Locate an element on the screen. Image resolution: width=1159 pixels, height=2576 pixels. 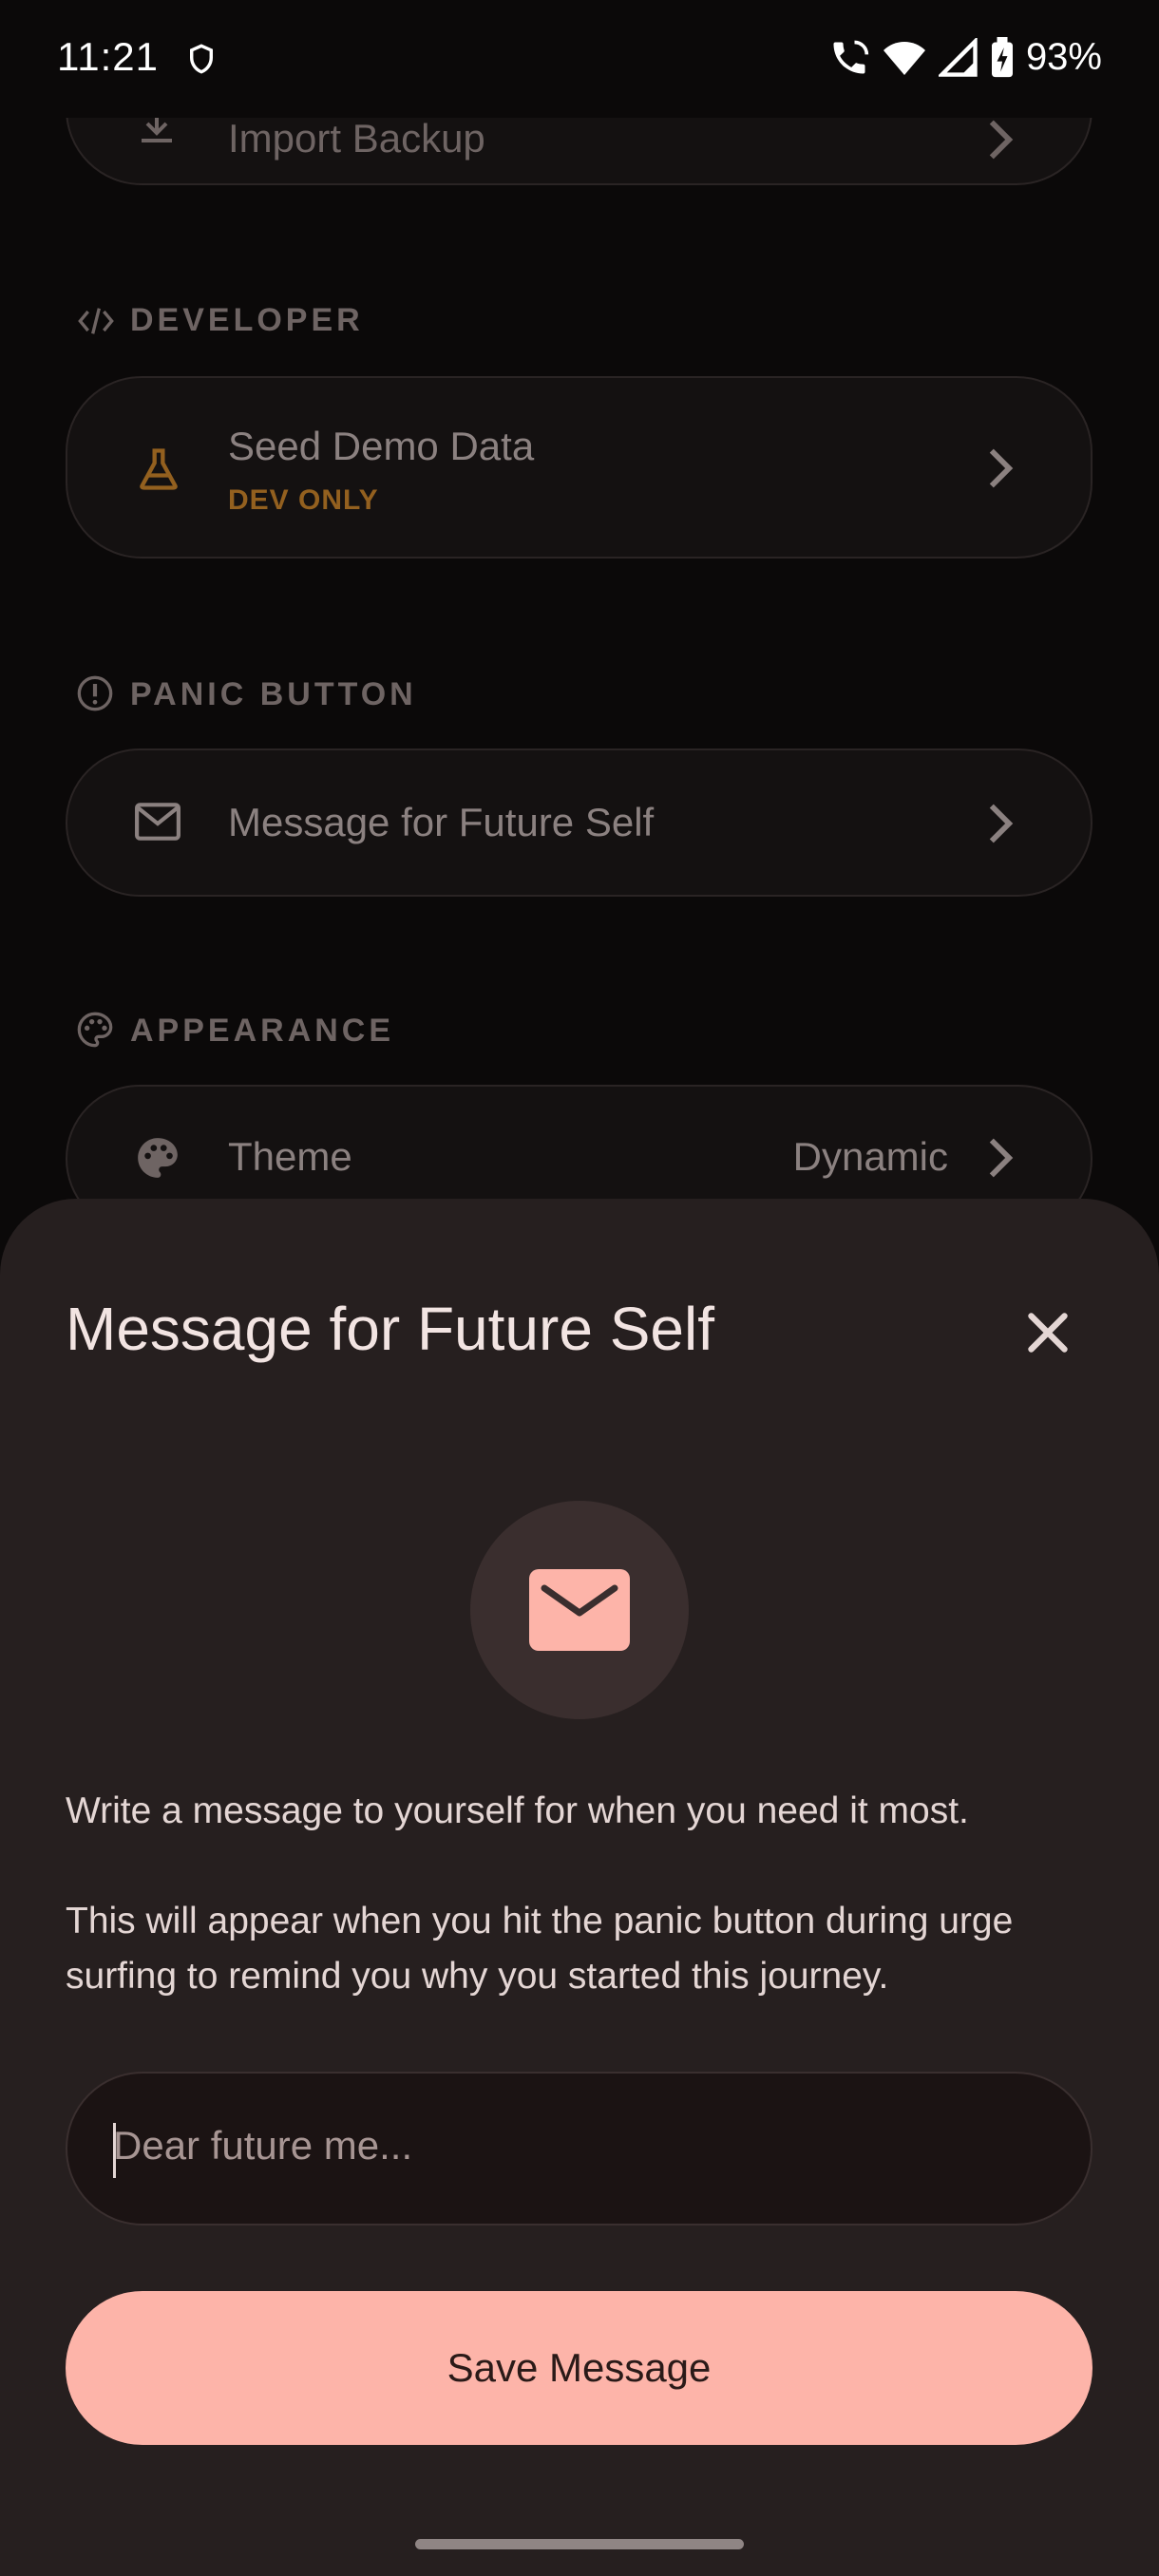
hero-icon-circle is located at coordinates (579, 1610).